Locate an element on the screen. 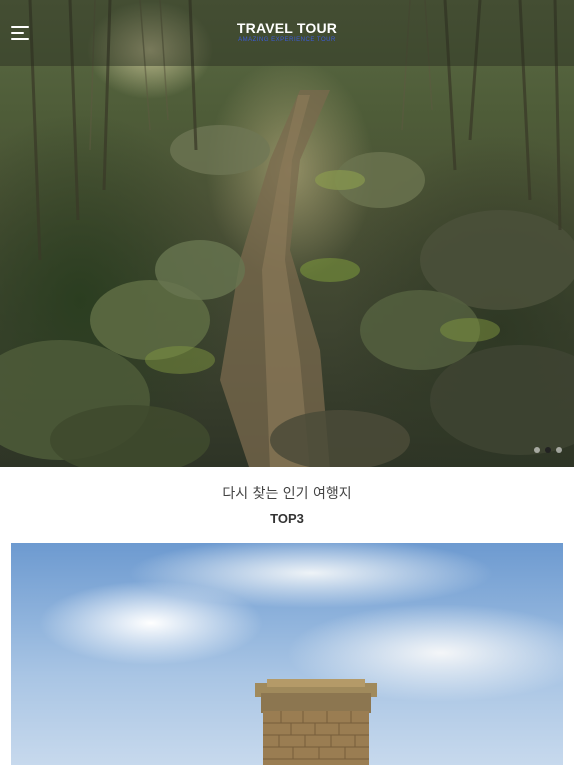  popular-destinations-heading: 다시 찾는 인기 여행지 TOP3 is located at coordinates (287, 504).